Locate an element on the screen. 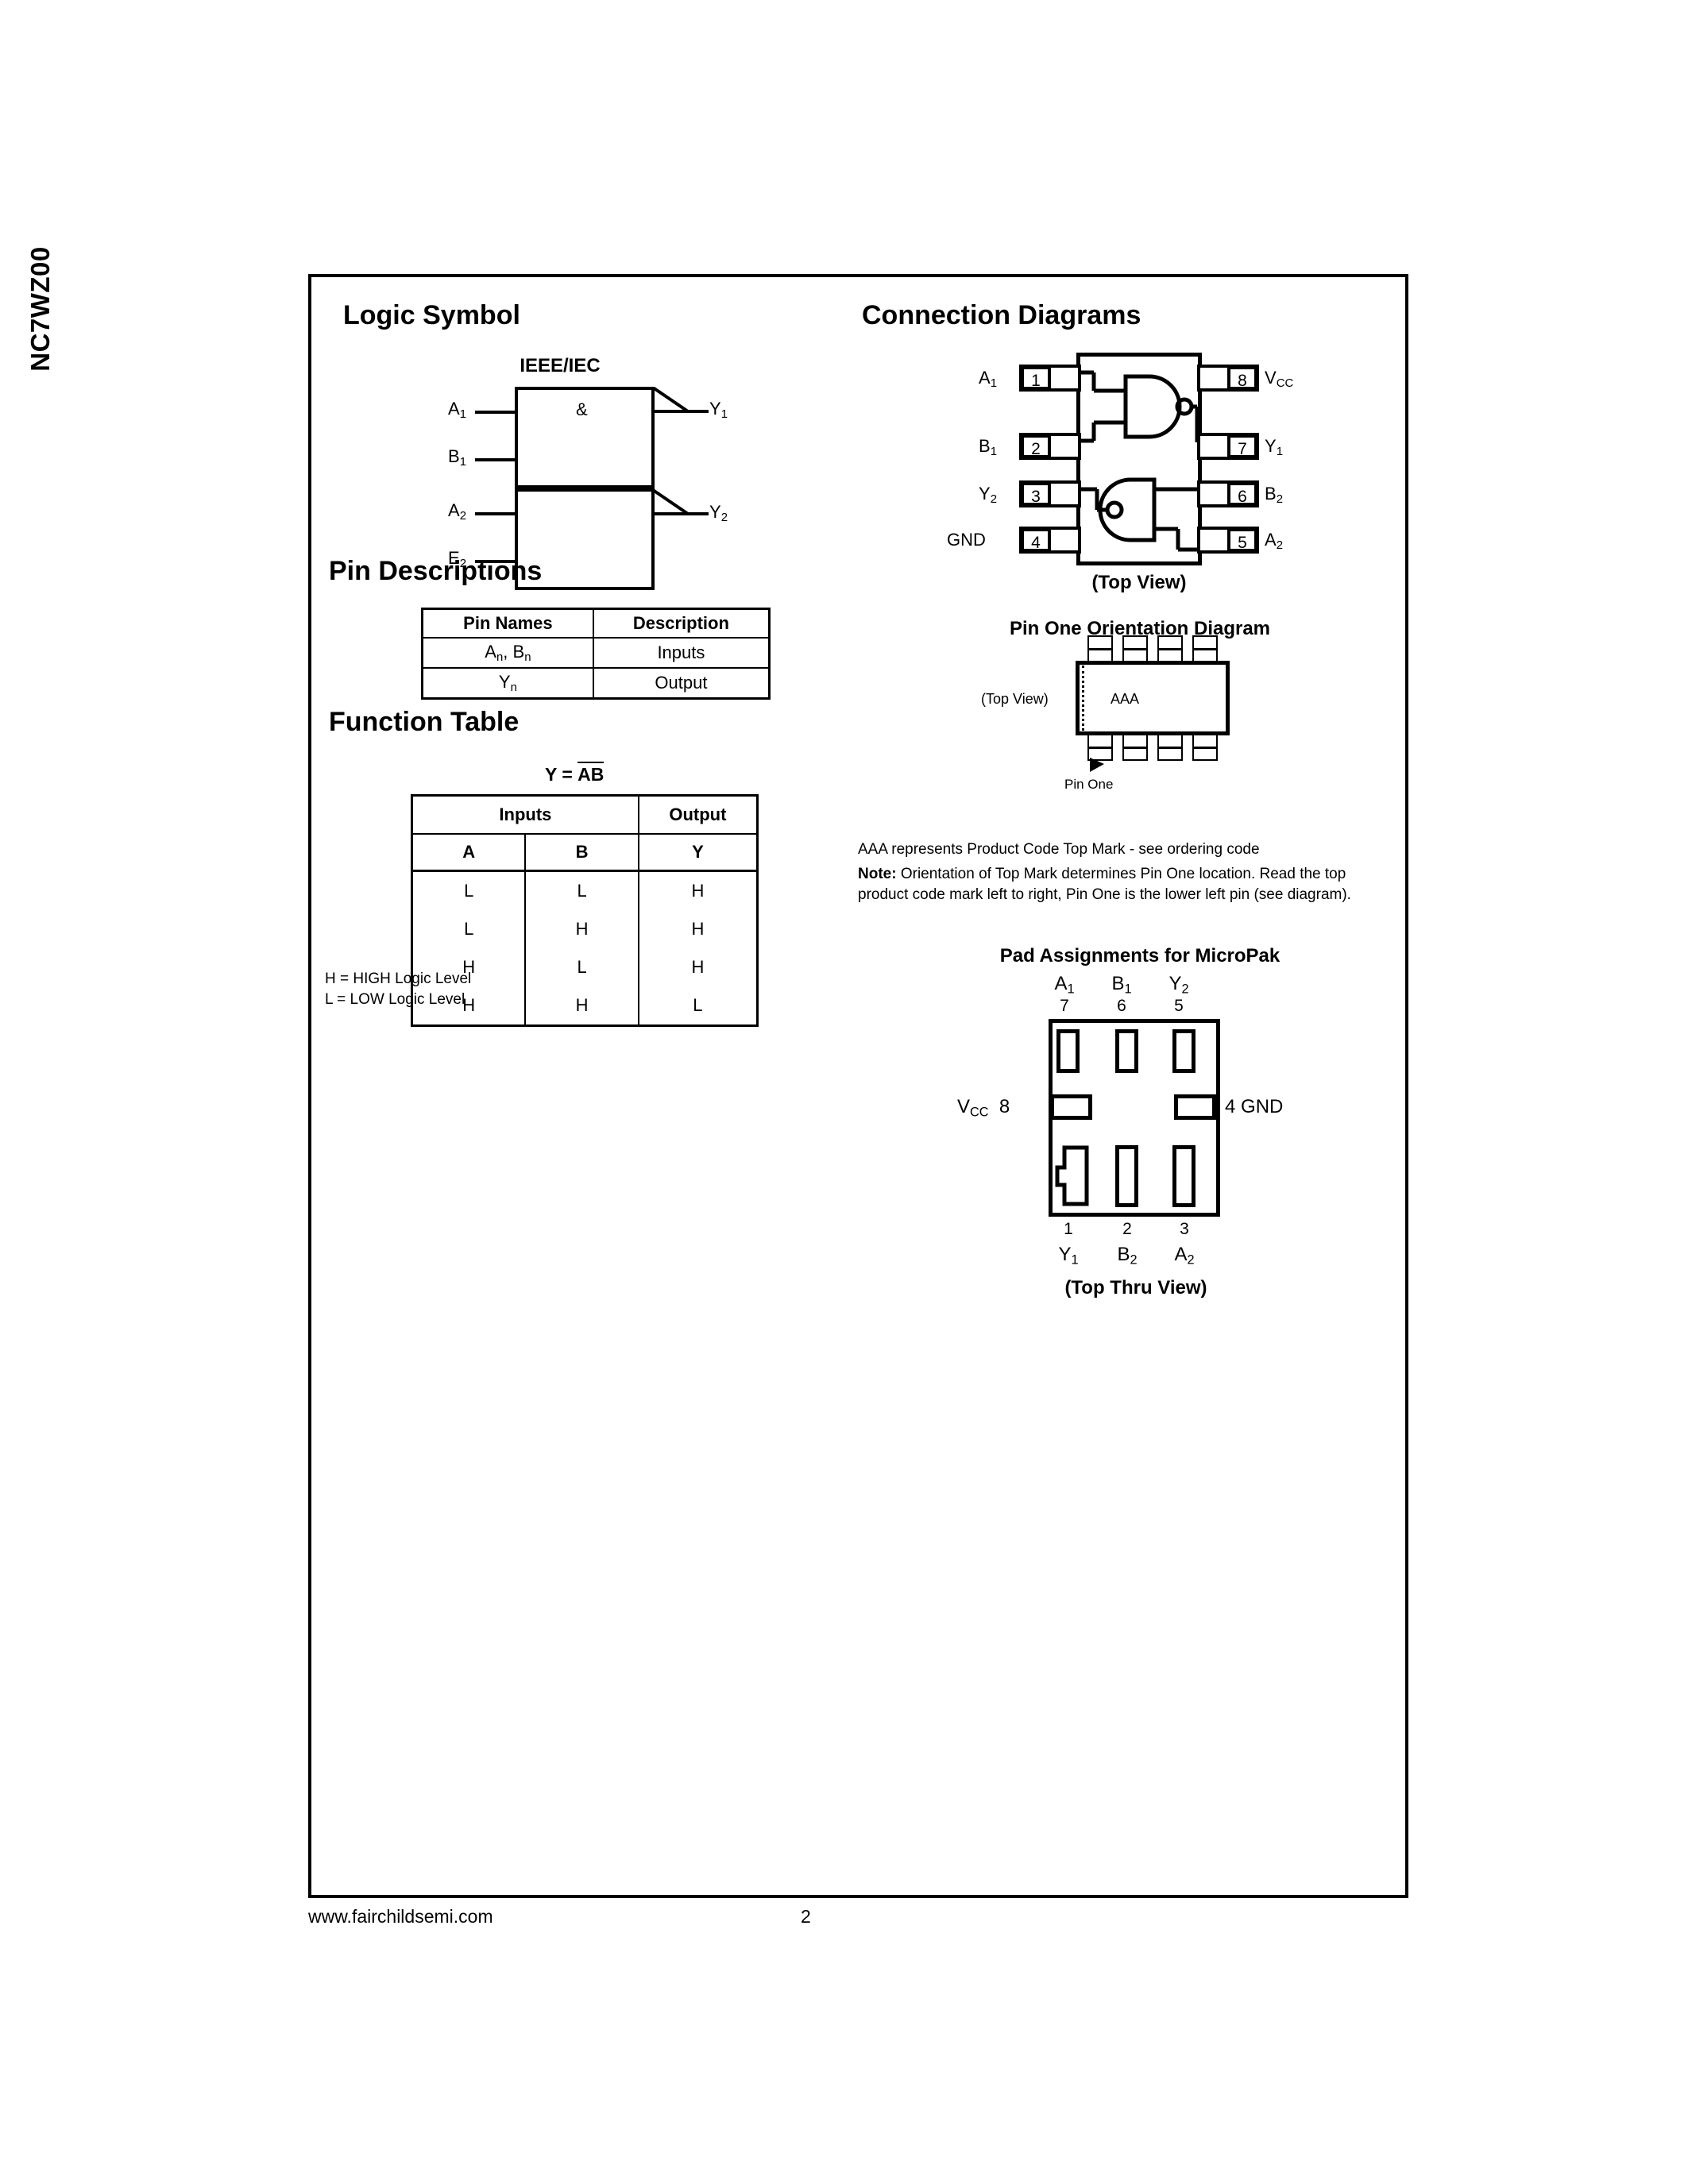  pin-one-package-body is located at coordinates (1153, 698).